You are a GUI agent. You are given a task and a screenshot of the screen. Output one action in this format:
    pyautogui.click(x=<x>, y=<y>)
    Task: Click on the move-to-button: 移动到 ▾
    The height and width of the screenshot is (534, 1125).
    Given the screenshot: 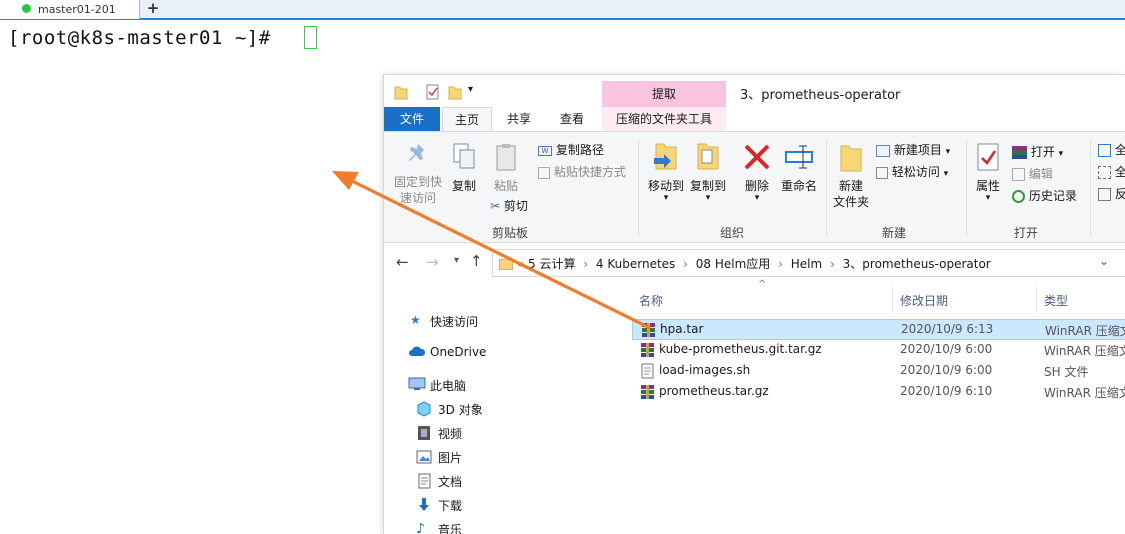 What is the action you would take?
    pyautogui.click(x=666, y=171)
    